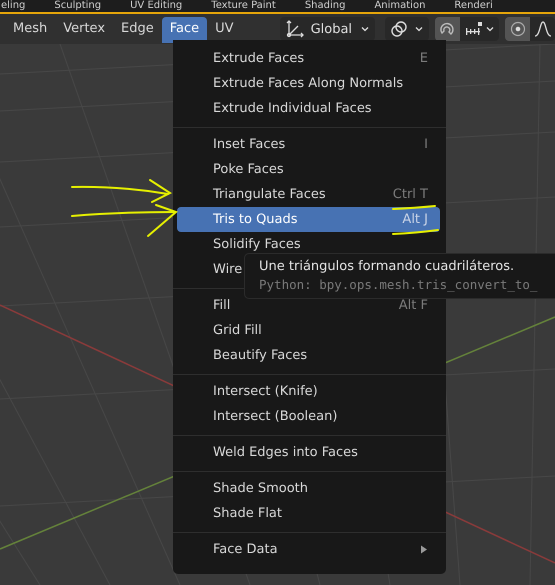 Image resolution: width=555 pixels, height=585 pixels. Describe the element at coordinates (399, 29) in the screenshot. I see `link-rings-icon` at that location.